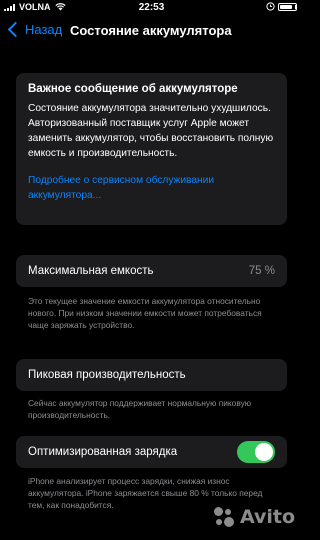 This screenshot has width=320, height=540. What do you see at coordinates (103, 452) in the screenshot?
I see `optimized-charging-label: Оптимизированная зарядка` at bounding box center [103, 452].